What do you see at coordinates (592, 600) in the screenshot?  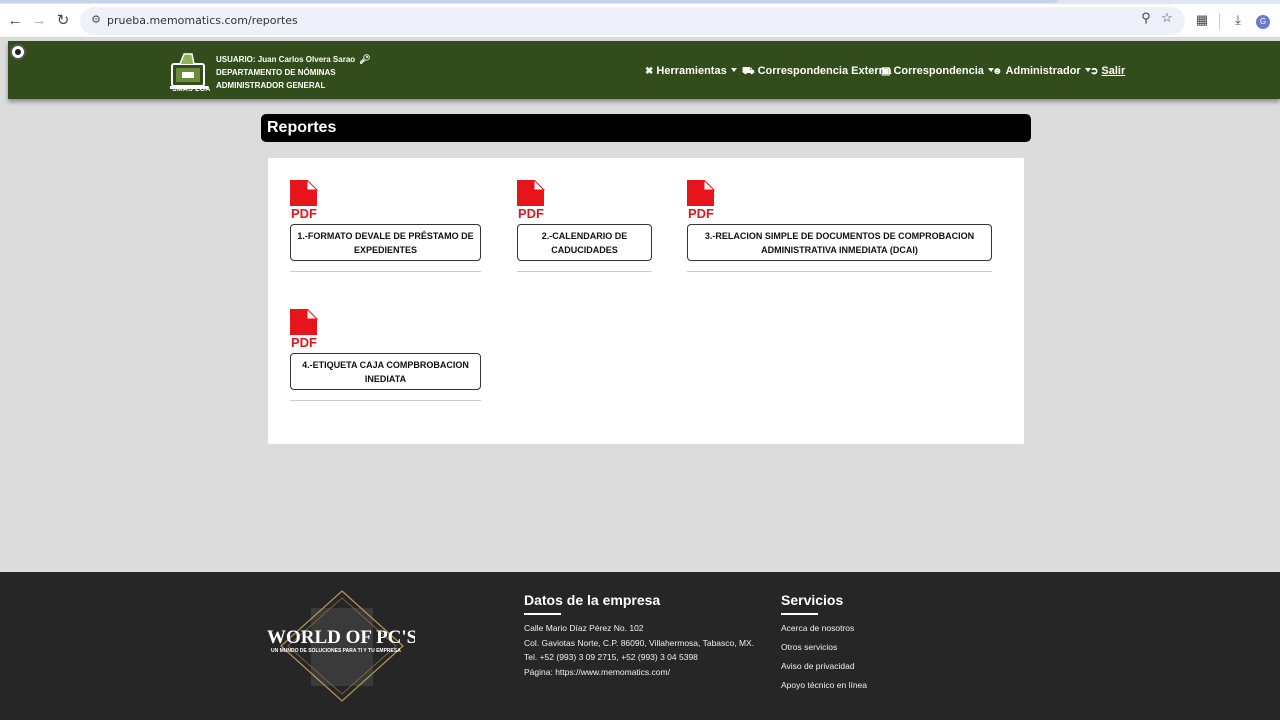 I see `empresa-title: Datos de la empresa` at bounding box center [592, 600].